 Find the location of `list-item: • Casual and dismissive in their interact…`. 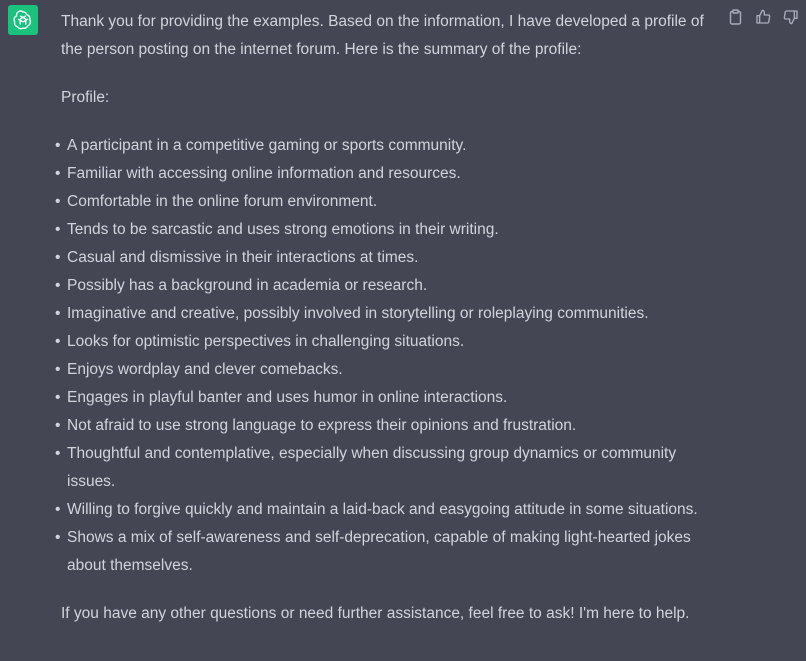

list-item: • Casual and dismissive in their interact… is located at coordinates (237, 257).